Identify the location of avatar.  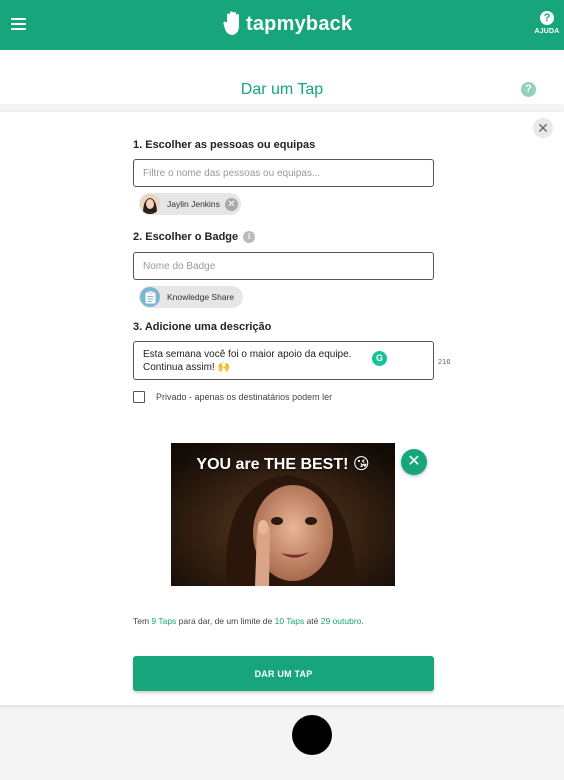
(150, 204).